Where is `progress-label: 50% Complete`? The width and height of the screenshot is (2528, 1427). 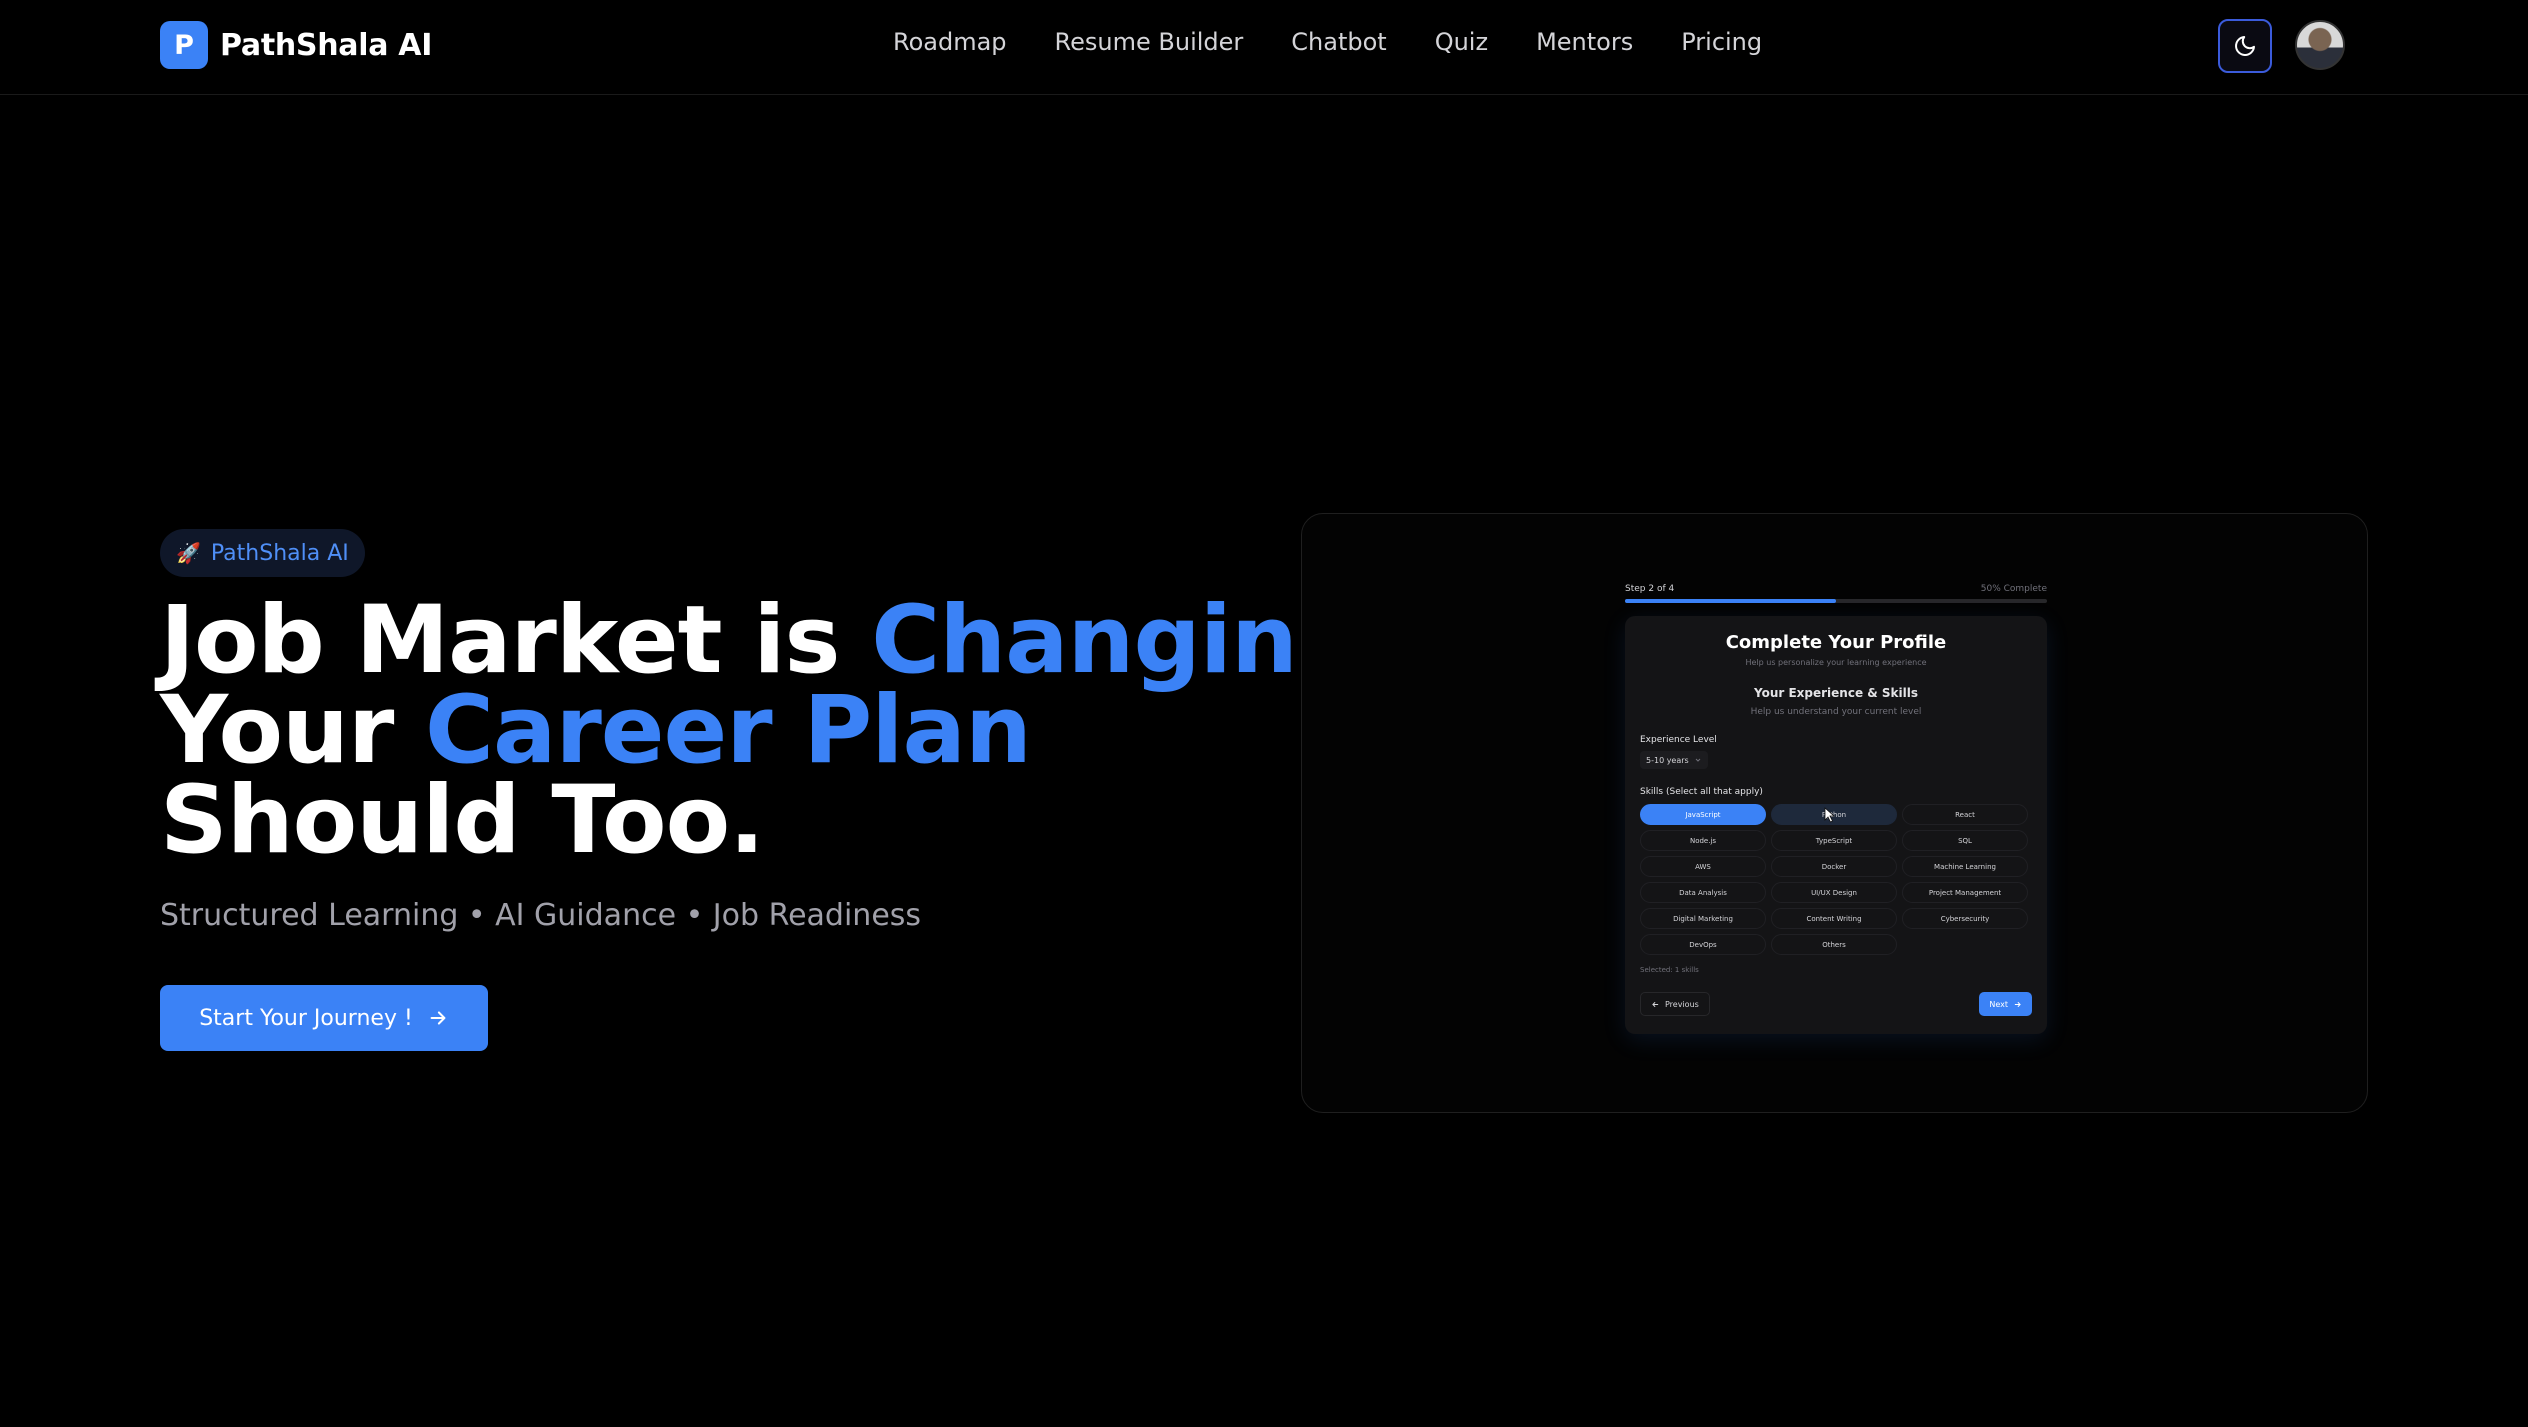
progress-label: 50% Complete is located at coordinates (2013, 589).